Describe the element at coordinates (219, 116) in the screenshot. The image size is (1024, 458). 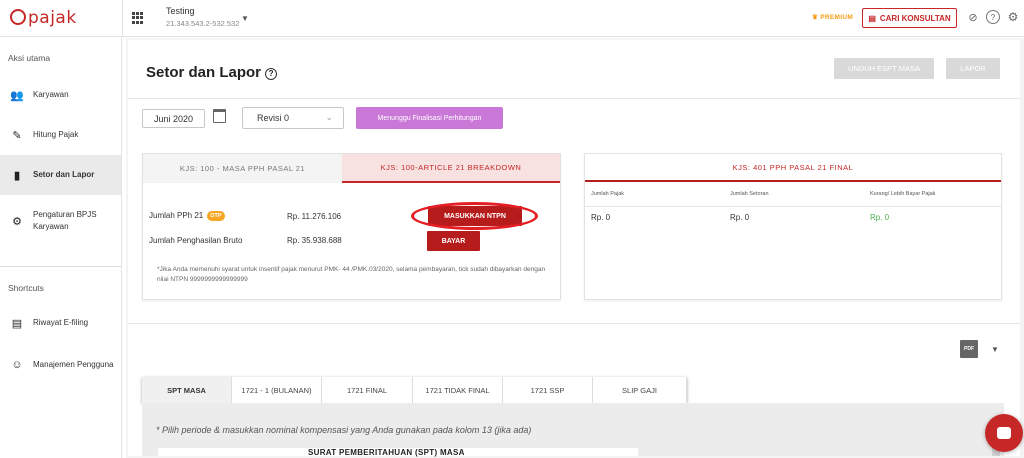
I see `calendar-icon` at that location.